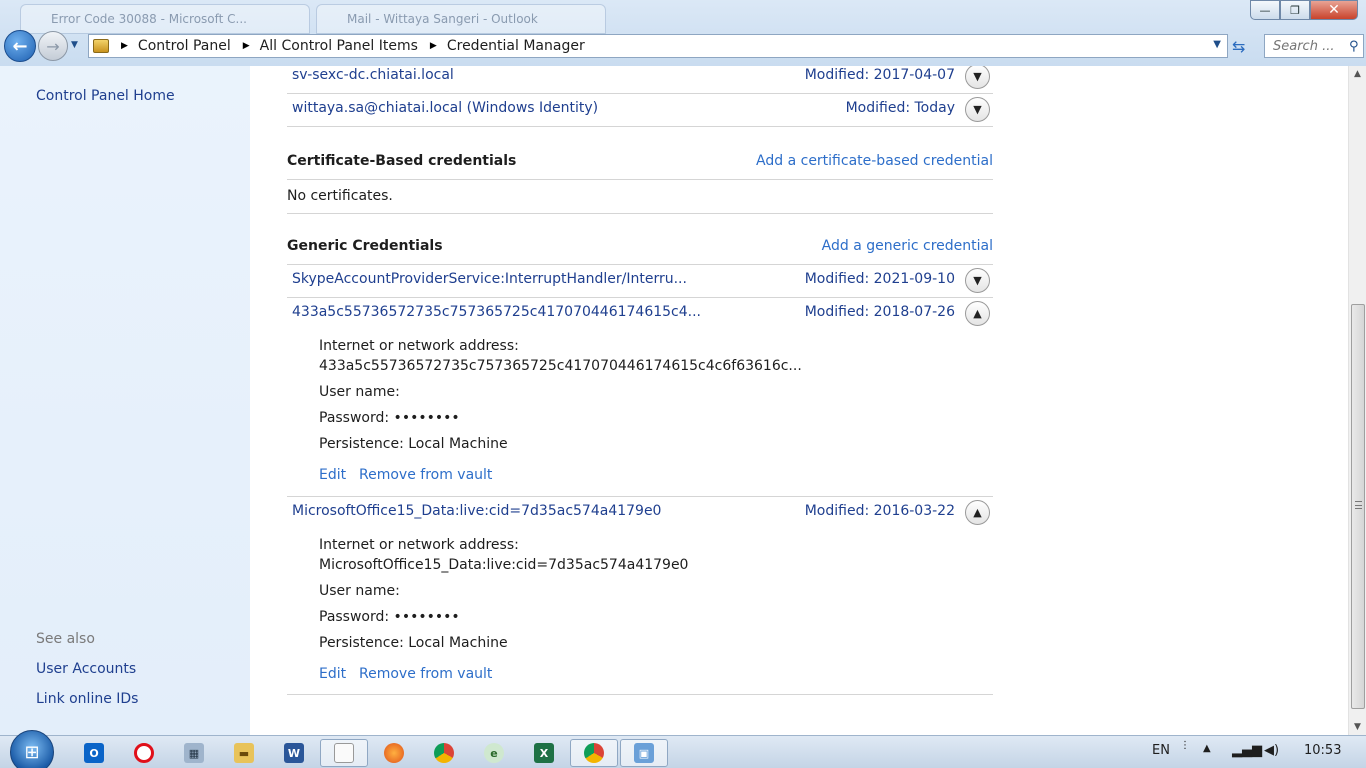 The width and height of the screenshot is (1366, 768). I want to click on maximize-button: ❐, so click(1295, 10).